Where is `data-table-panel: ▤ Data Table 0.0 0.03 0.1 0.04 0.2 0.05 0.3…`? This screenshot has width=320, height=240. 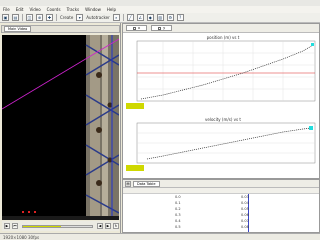
data-table-panel: ▤ Data Table 0.0 0.03 0.1 0.04 0.2 0.05 0.3… is located at coordinates (221, 206).